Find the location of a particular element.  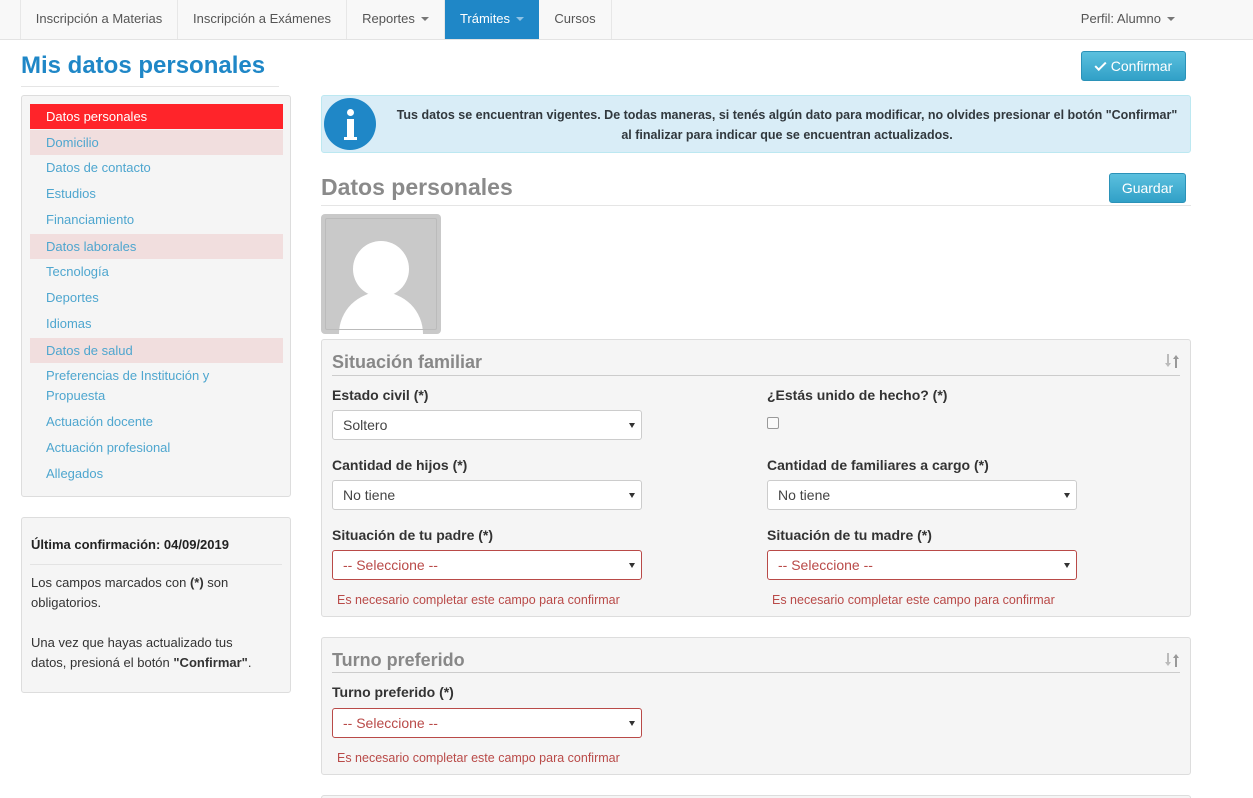

unido-de-hecho-checkbox is located at coordinates (773, 423).